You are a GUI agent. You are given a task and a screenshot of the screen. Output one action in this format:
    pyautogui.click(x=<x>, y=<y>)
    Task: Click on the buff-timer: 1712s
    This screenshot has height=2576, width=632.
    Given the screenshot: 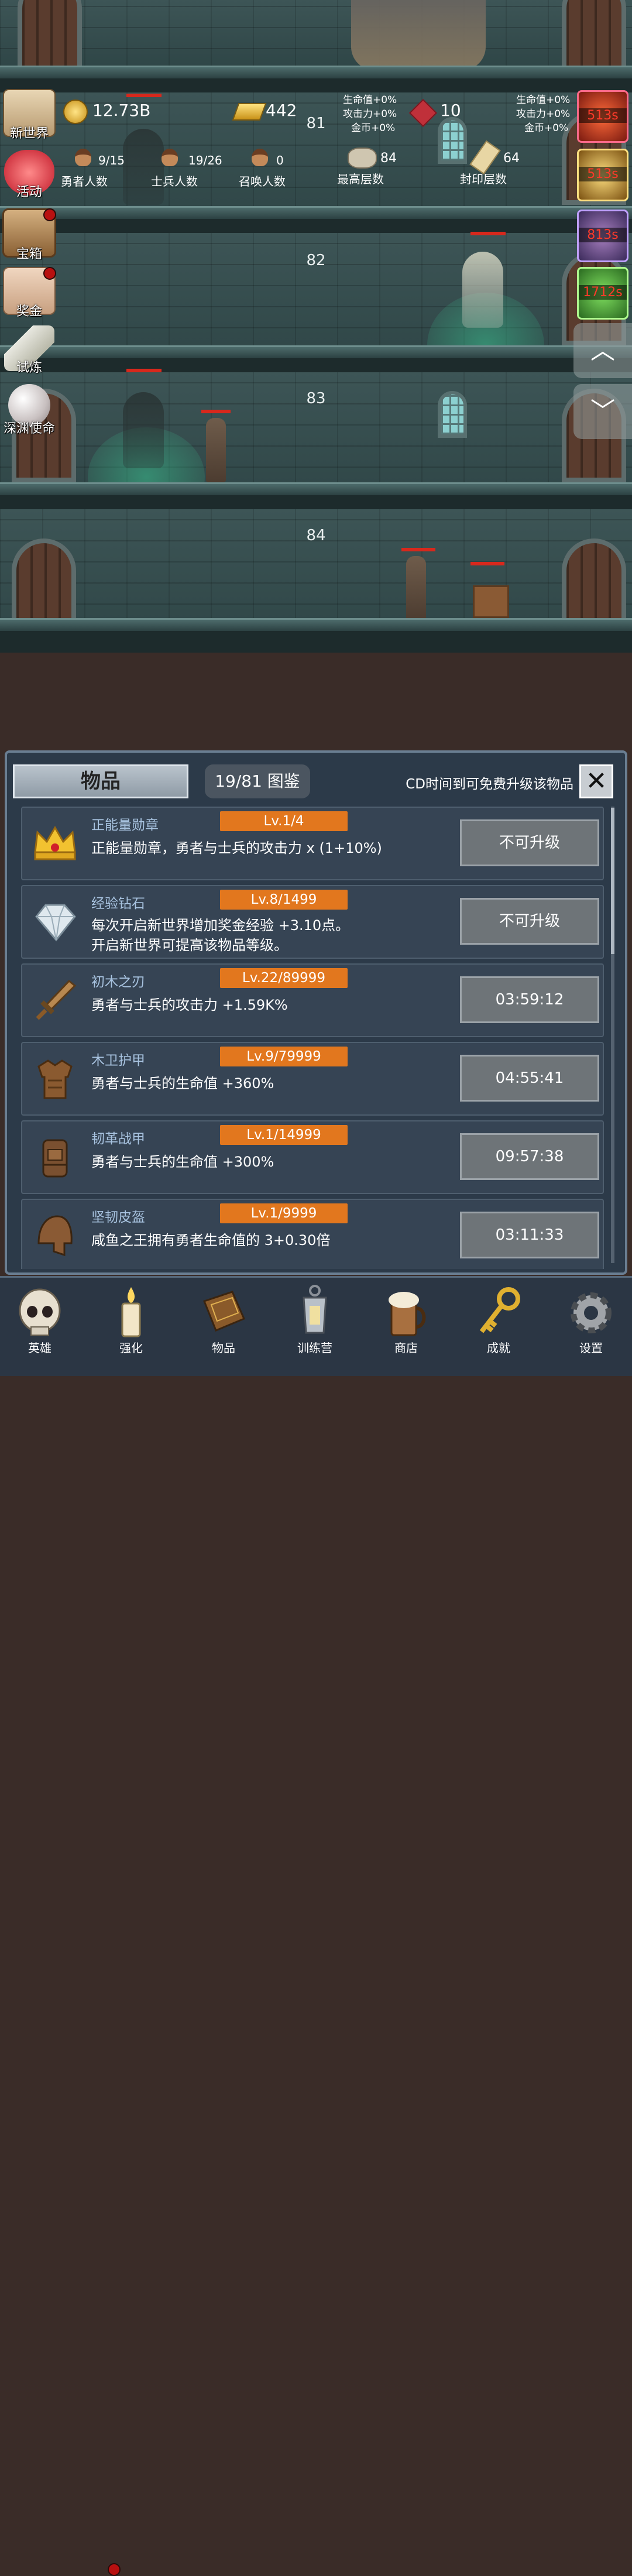 What is the action you would take?
    pyautogui.click(x=602, y=293)
    